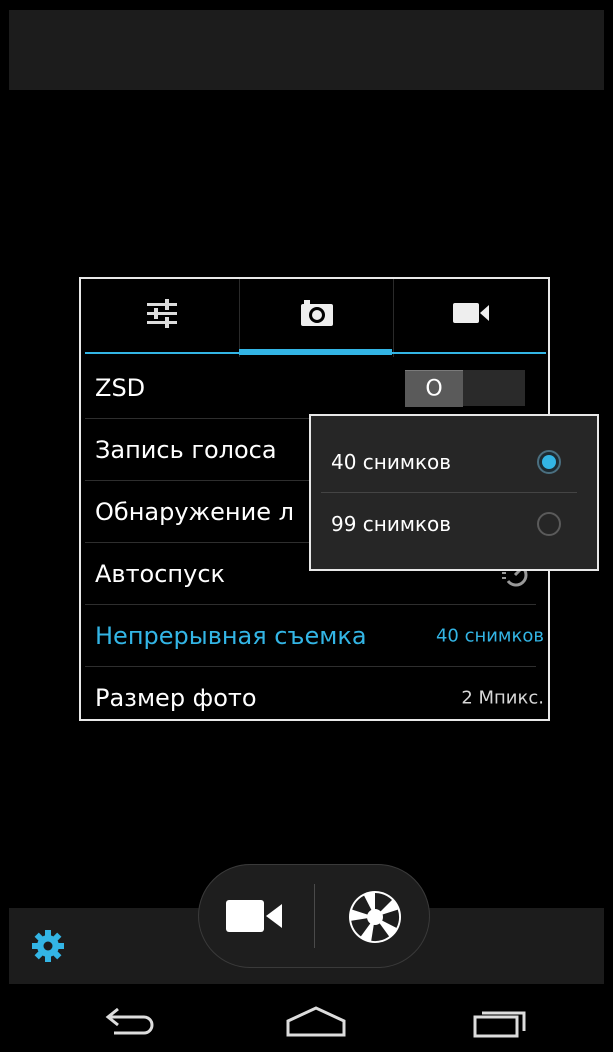 The height and width of the screenshot is (1052, 613). I want to click on system-nav-bar, so click(306, 1018).